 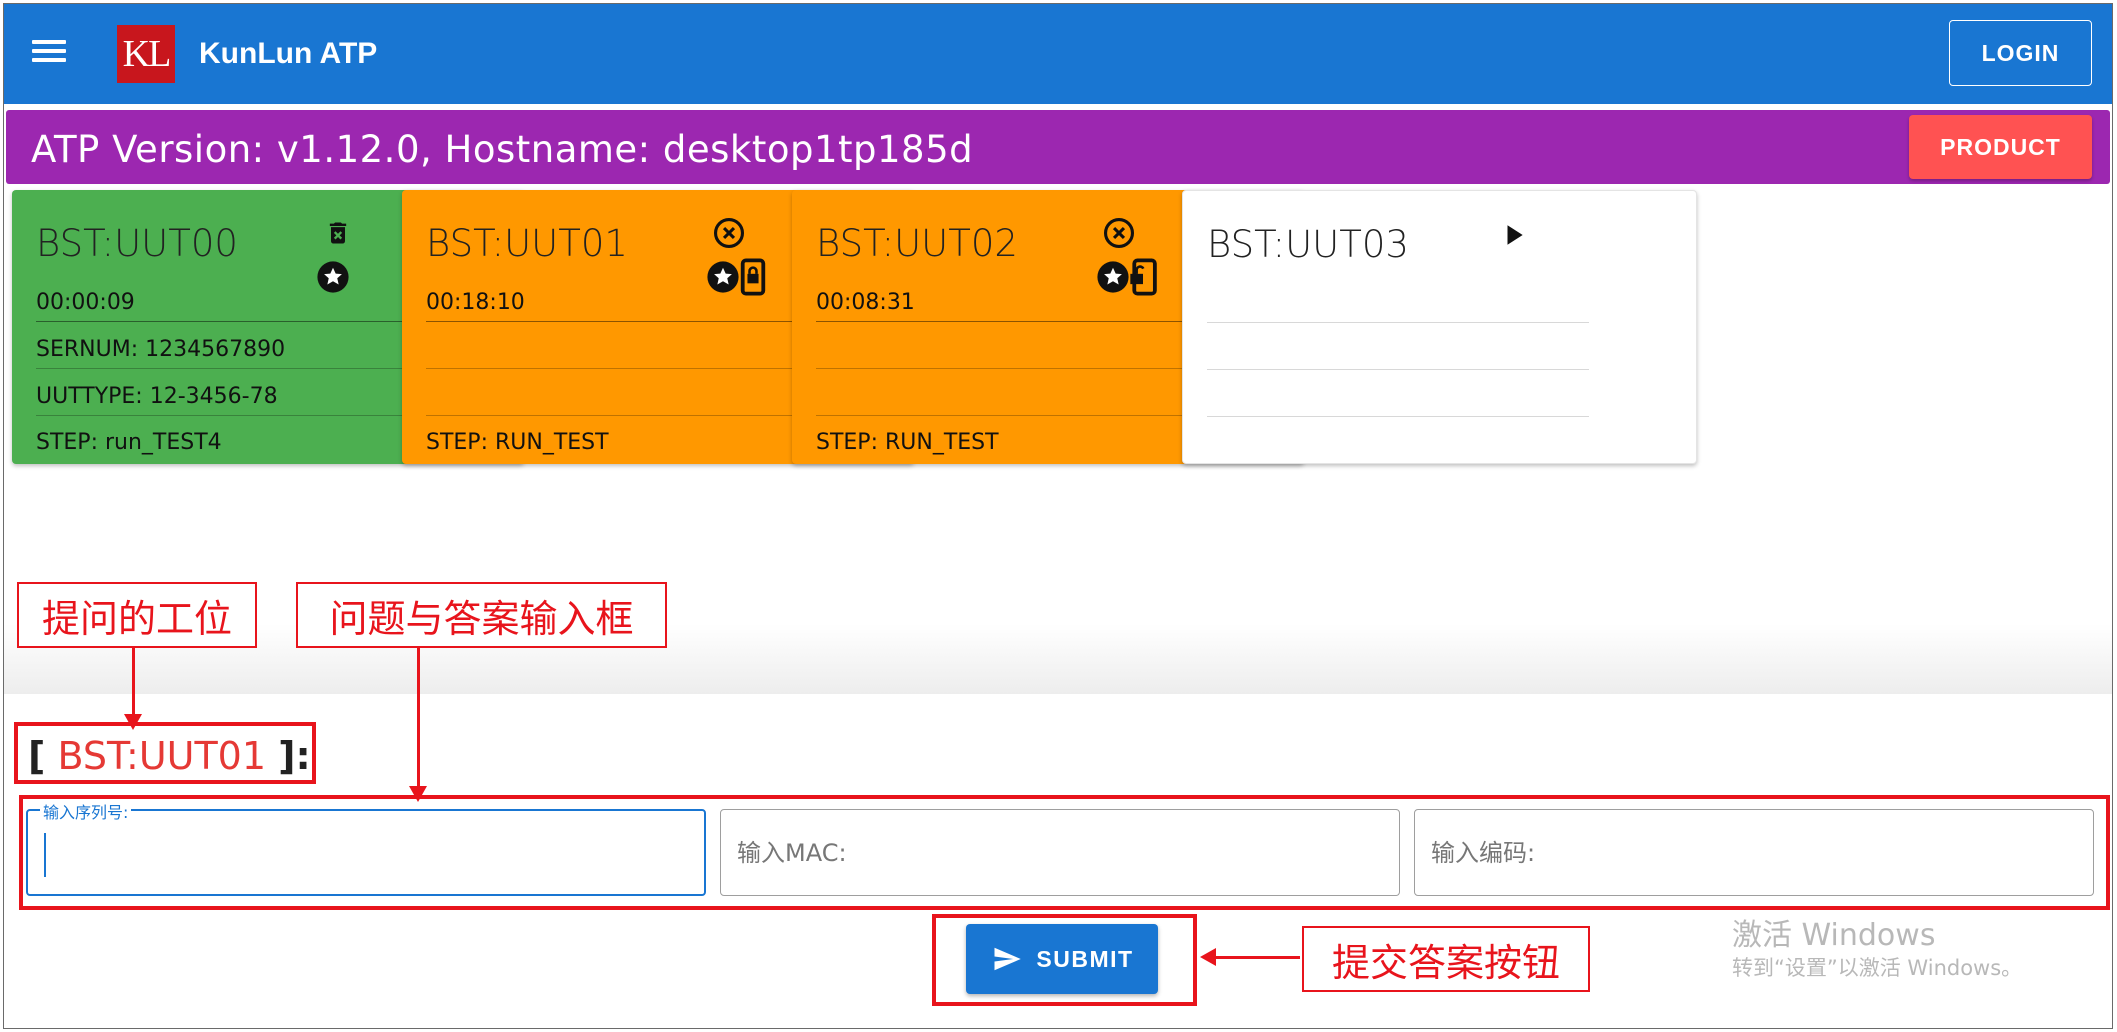 I want to click on annotation-submit: 提交答案按钮, so click(x=1446, y=959).